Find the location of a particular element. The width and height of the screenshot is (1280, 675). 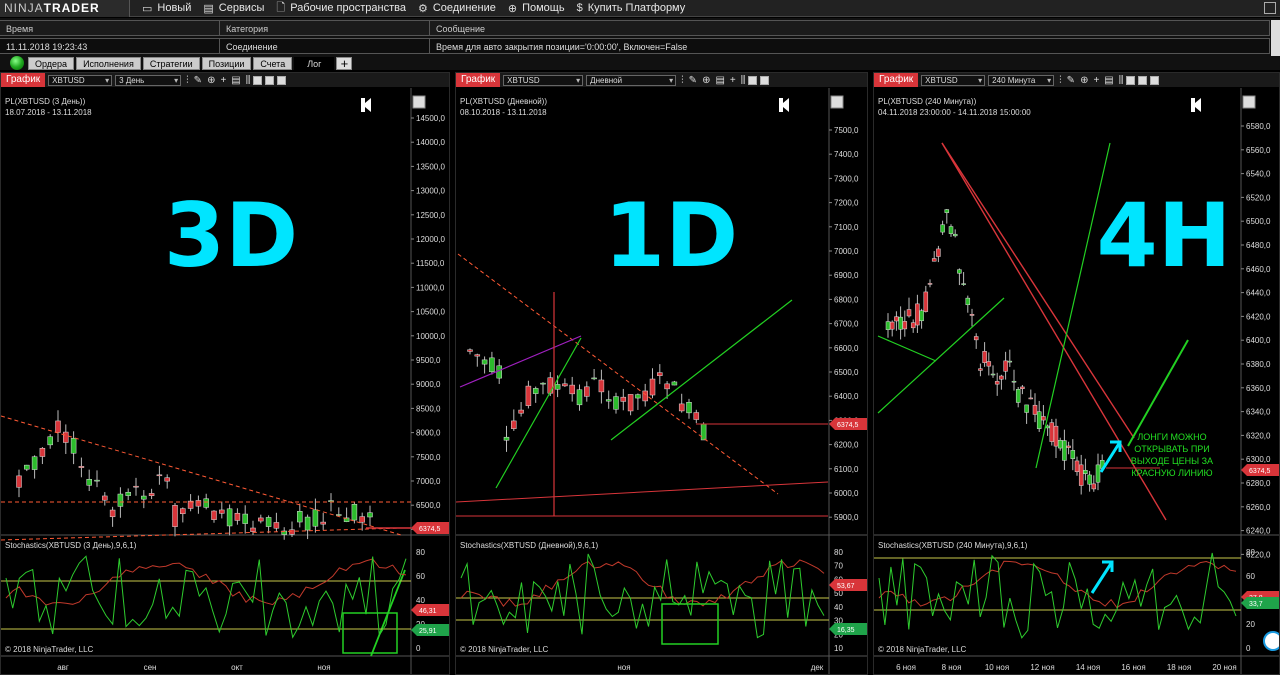

log-col-message: Сообщение is located at coordinates (850, 28).